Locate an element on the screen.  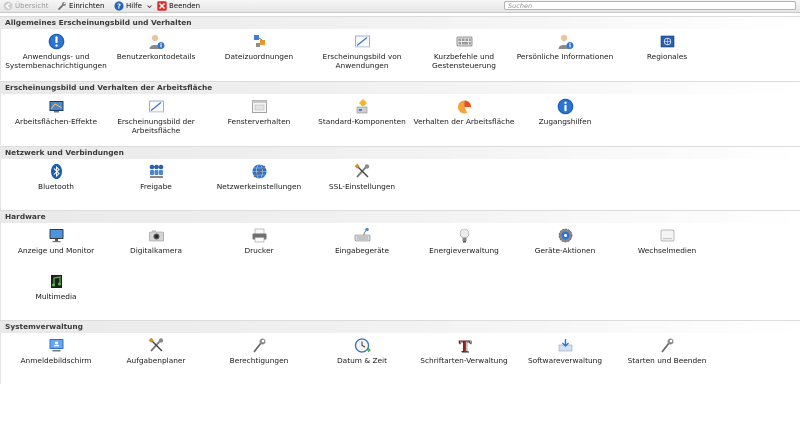
quit-button: Beenden is located at coordinates (178, 6).